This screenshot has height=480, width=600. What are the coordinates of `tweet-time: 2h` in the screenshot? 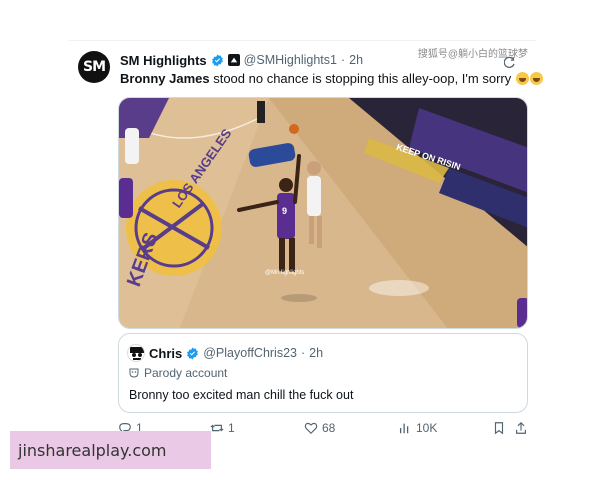 It's located at (356, 60).